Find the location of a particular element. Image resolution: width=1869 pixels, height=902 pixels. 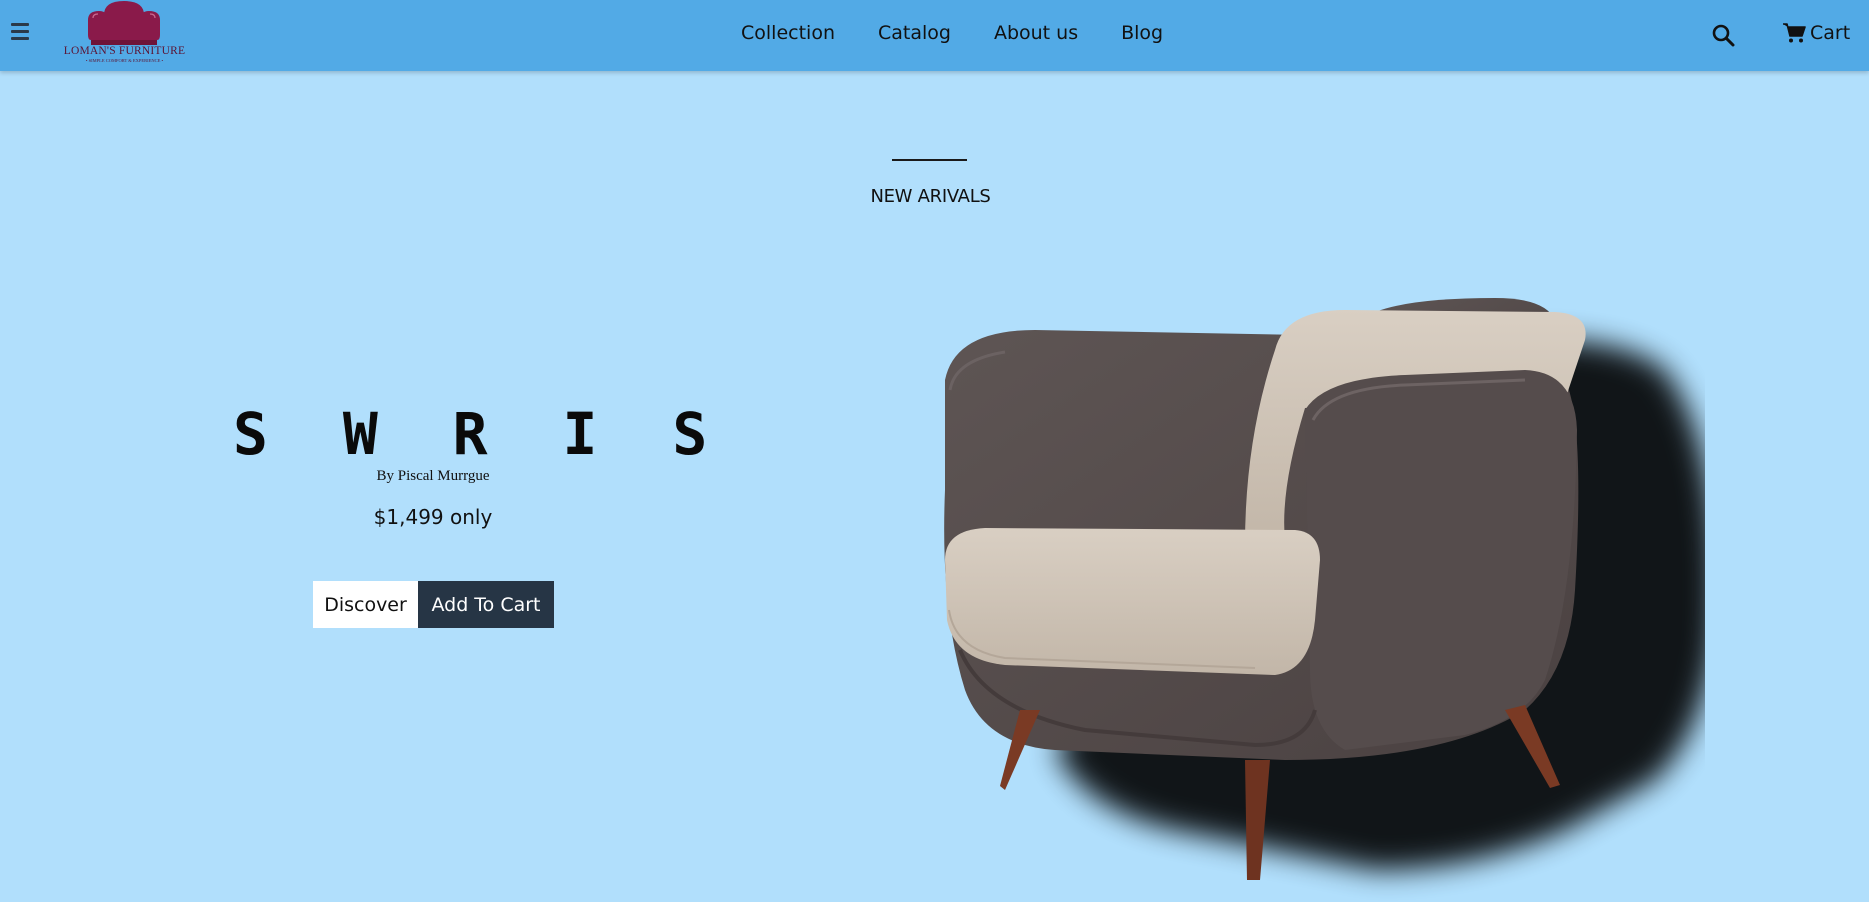

section-title: NEW ARIVALS is located at coordinates (930, 196).